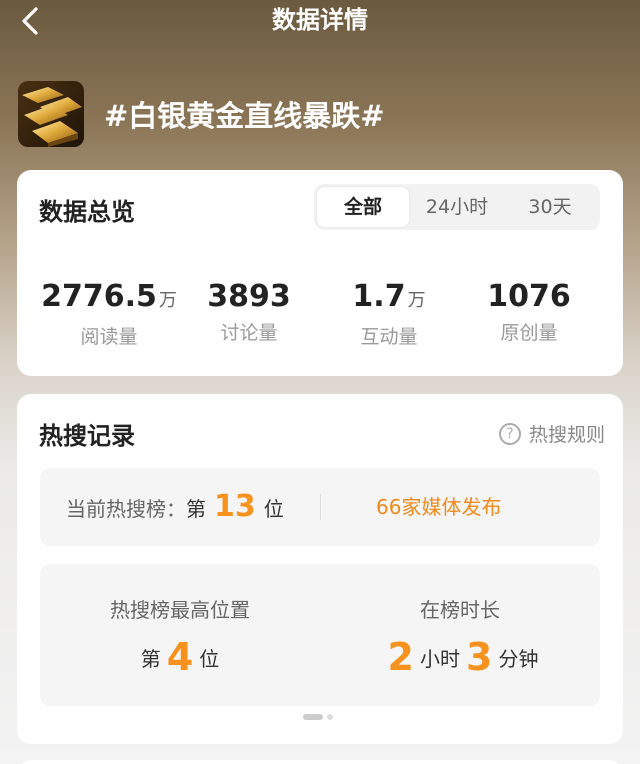  Describe the element at coordinates (249, 296) in the screenshot. I see `stat-value: 3893` at that location.